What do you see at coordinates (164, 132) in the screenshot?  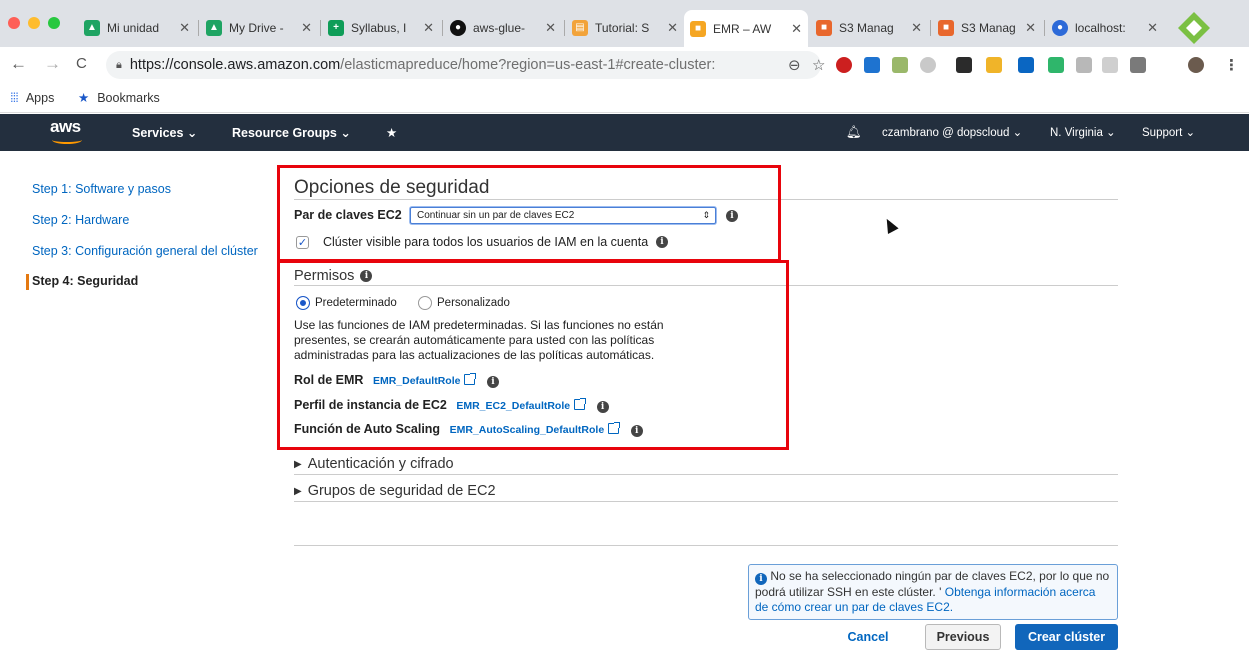 I see `services-menu: Services ⌄` at bounding box center [164, 132].